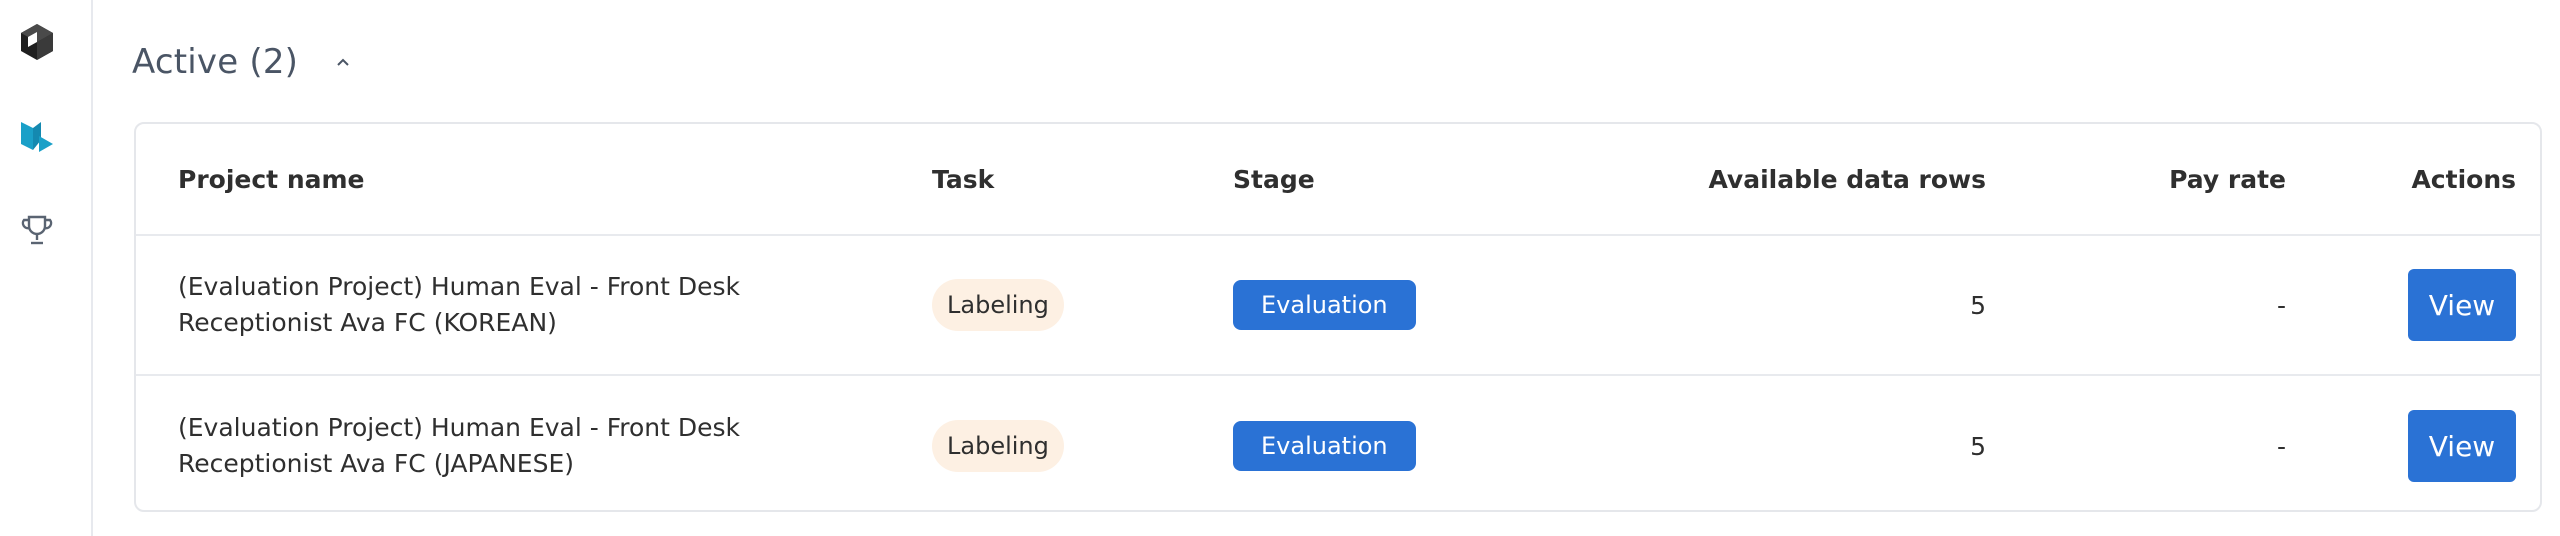 This screenshot has height=536, width=2560. Describe the element at coordinates (37, 42) in the screenshot. I see `cube-logo-icon` at that location.